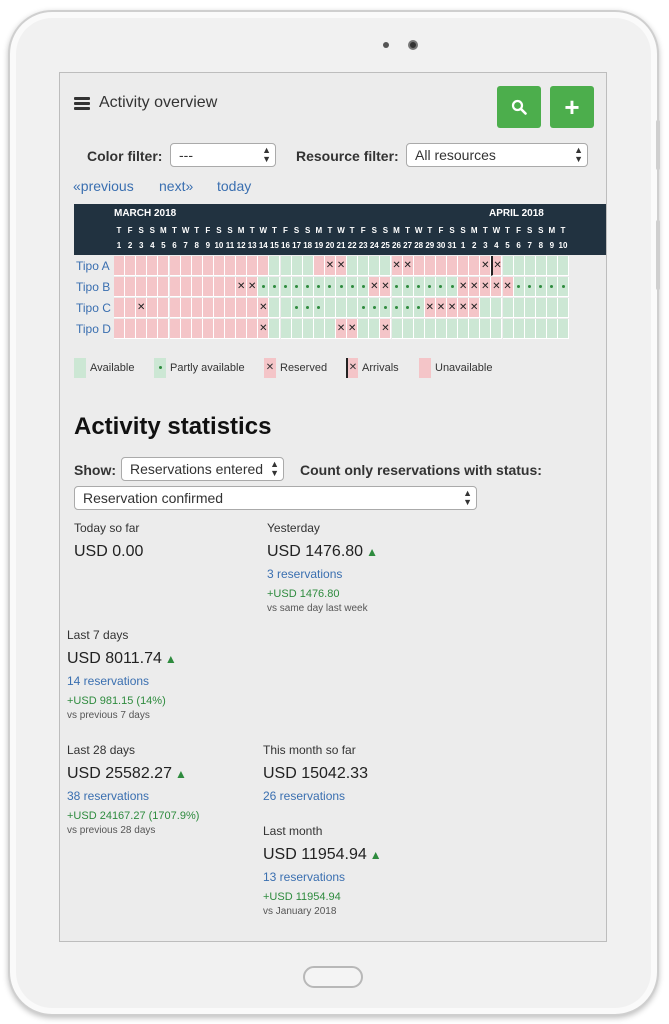  Describe the element at coordinates (519, 107) in the screenshot. I see `search-button` at that location.